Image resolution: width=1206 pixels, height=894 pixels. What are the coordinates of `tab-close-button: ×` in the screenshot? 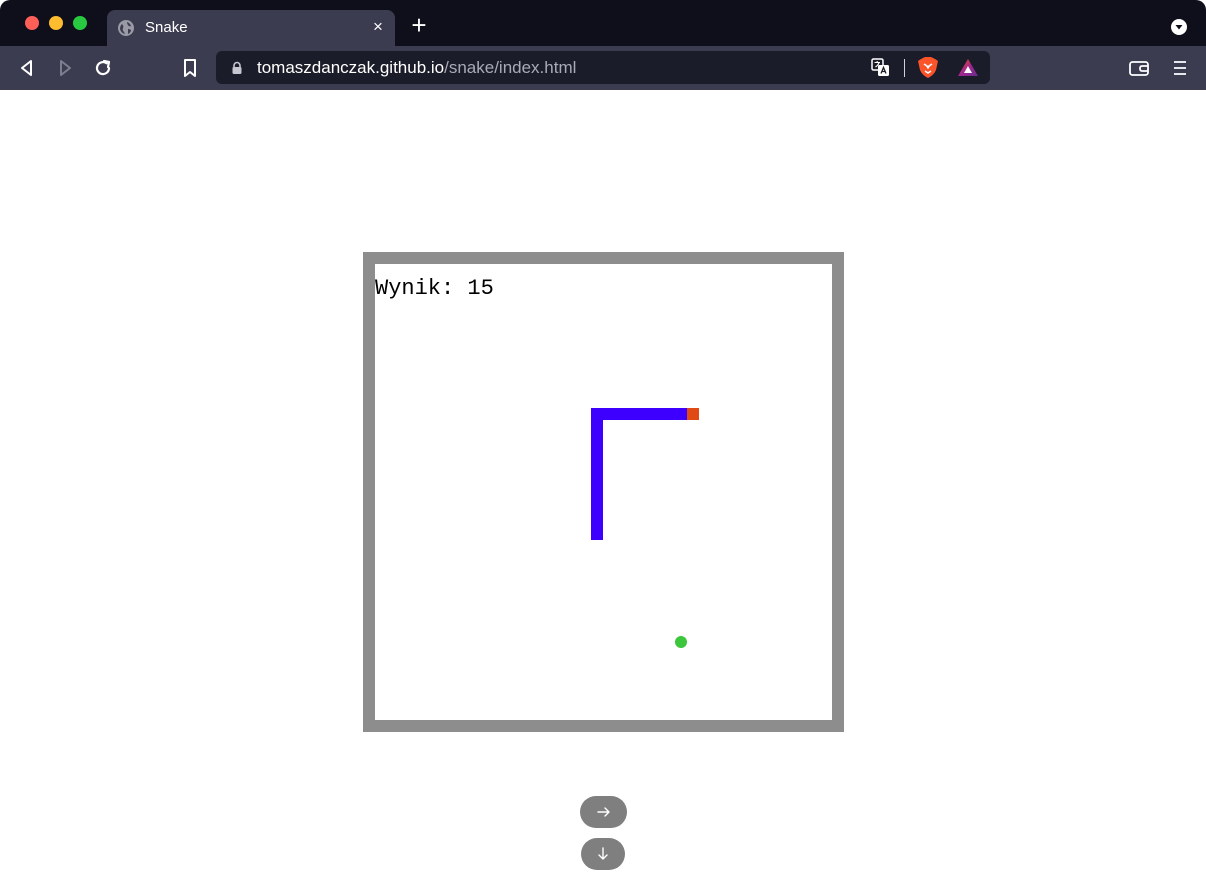 It's located at (378, 27).